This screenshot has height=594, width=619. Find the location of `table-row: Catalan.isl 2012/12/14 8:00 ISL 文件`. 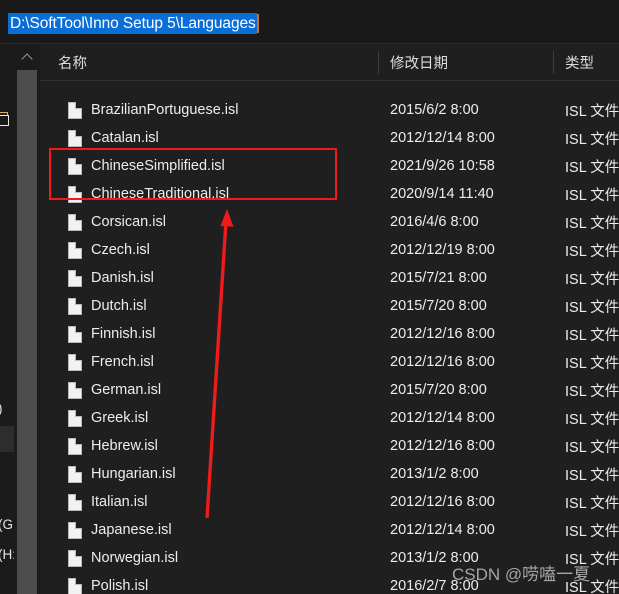

table-row: Catalan.isl 2012/12/14 8:00 ISL 文件 is located at coordinates (329, 138).